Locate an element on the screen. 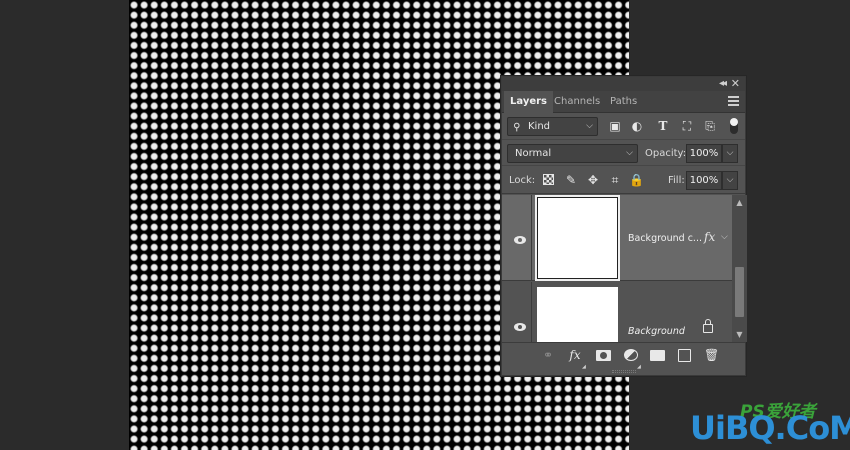  search-icon: ⚲ is located at coordinates (517, 127).